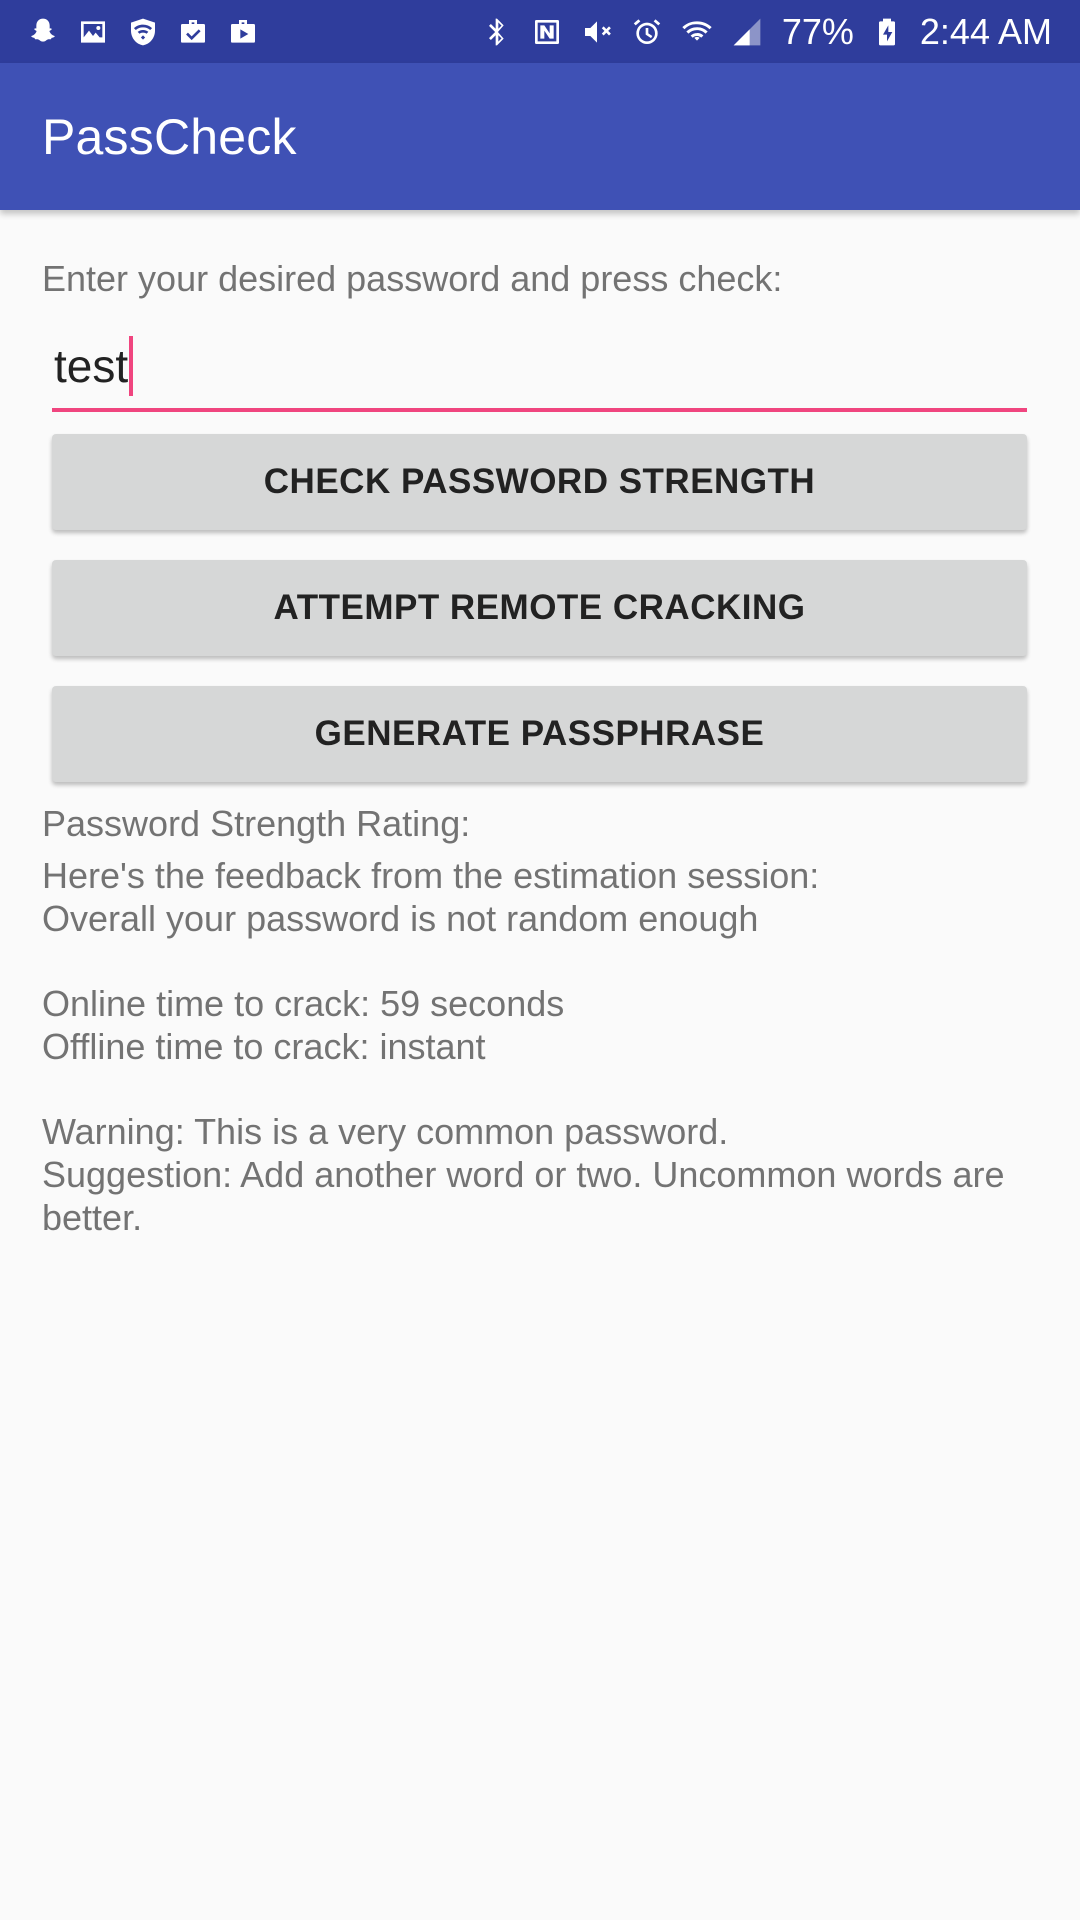 This screenshot has height=1920, width=1080. Describe the element at coordinates (985, 31) in the screenshot. I see `clock: 2:44 AM` at that location.